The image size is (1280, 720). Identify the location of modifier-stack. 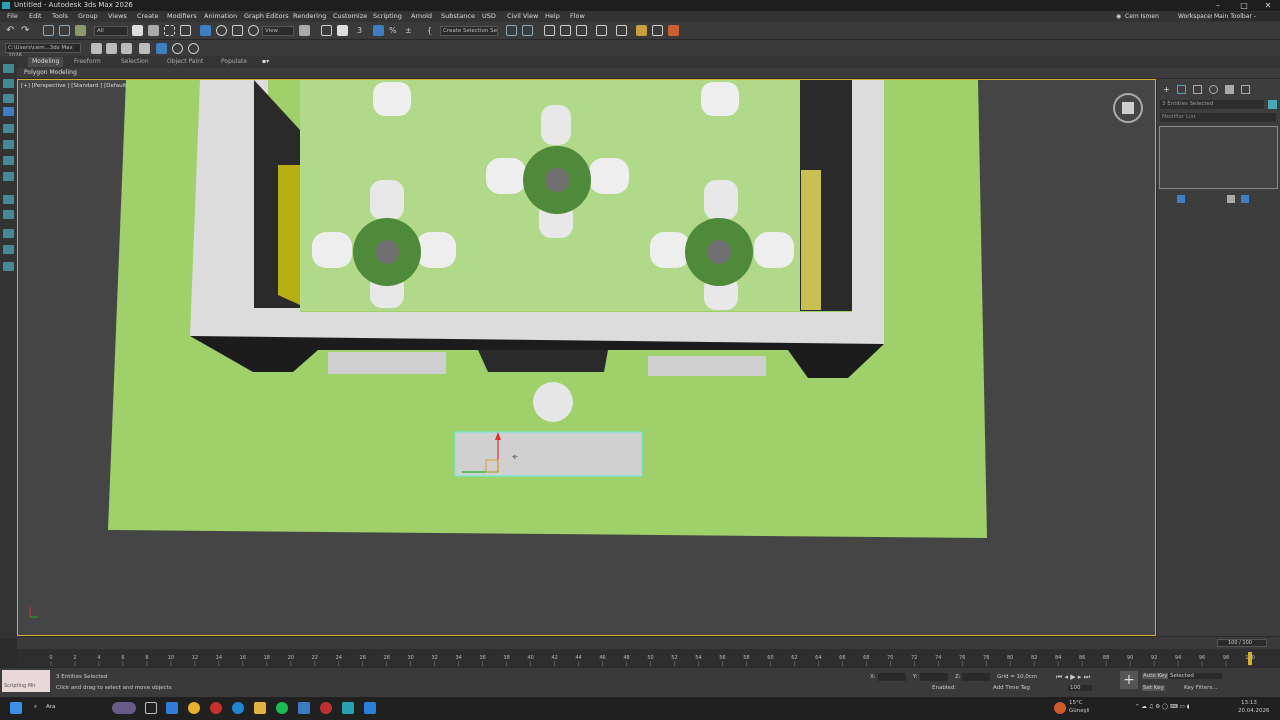
(1218, 157).